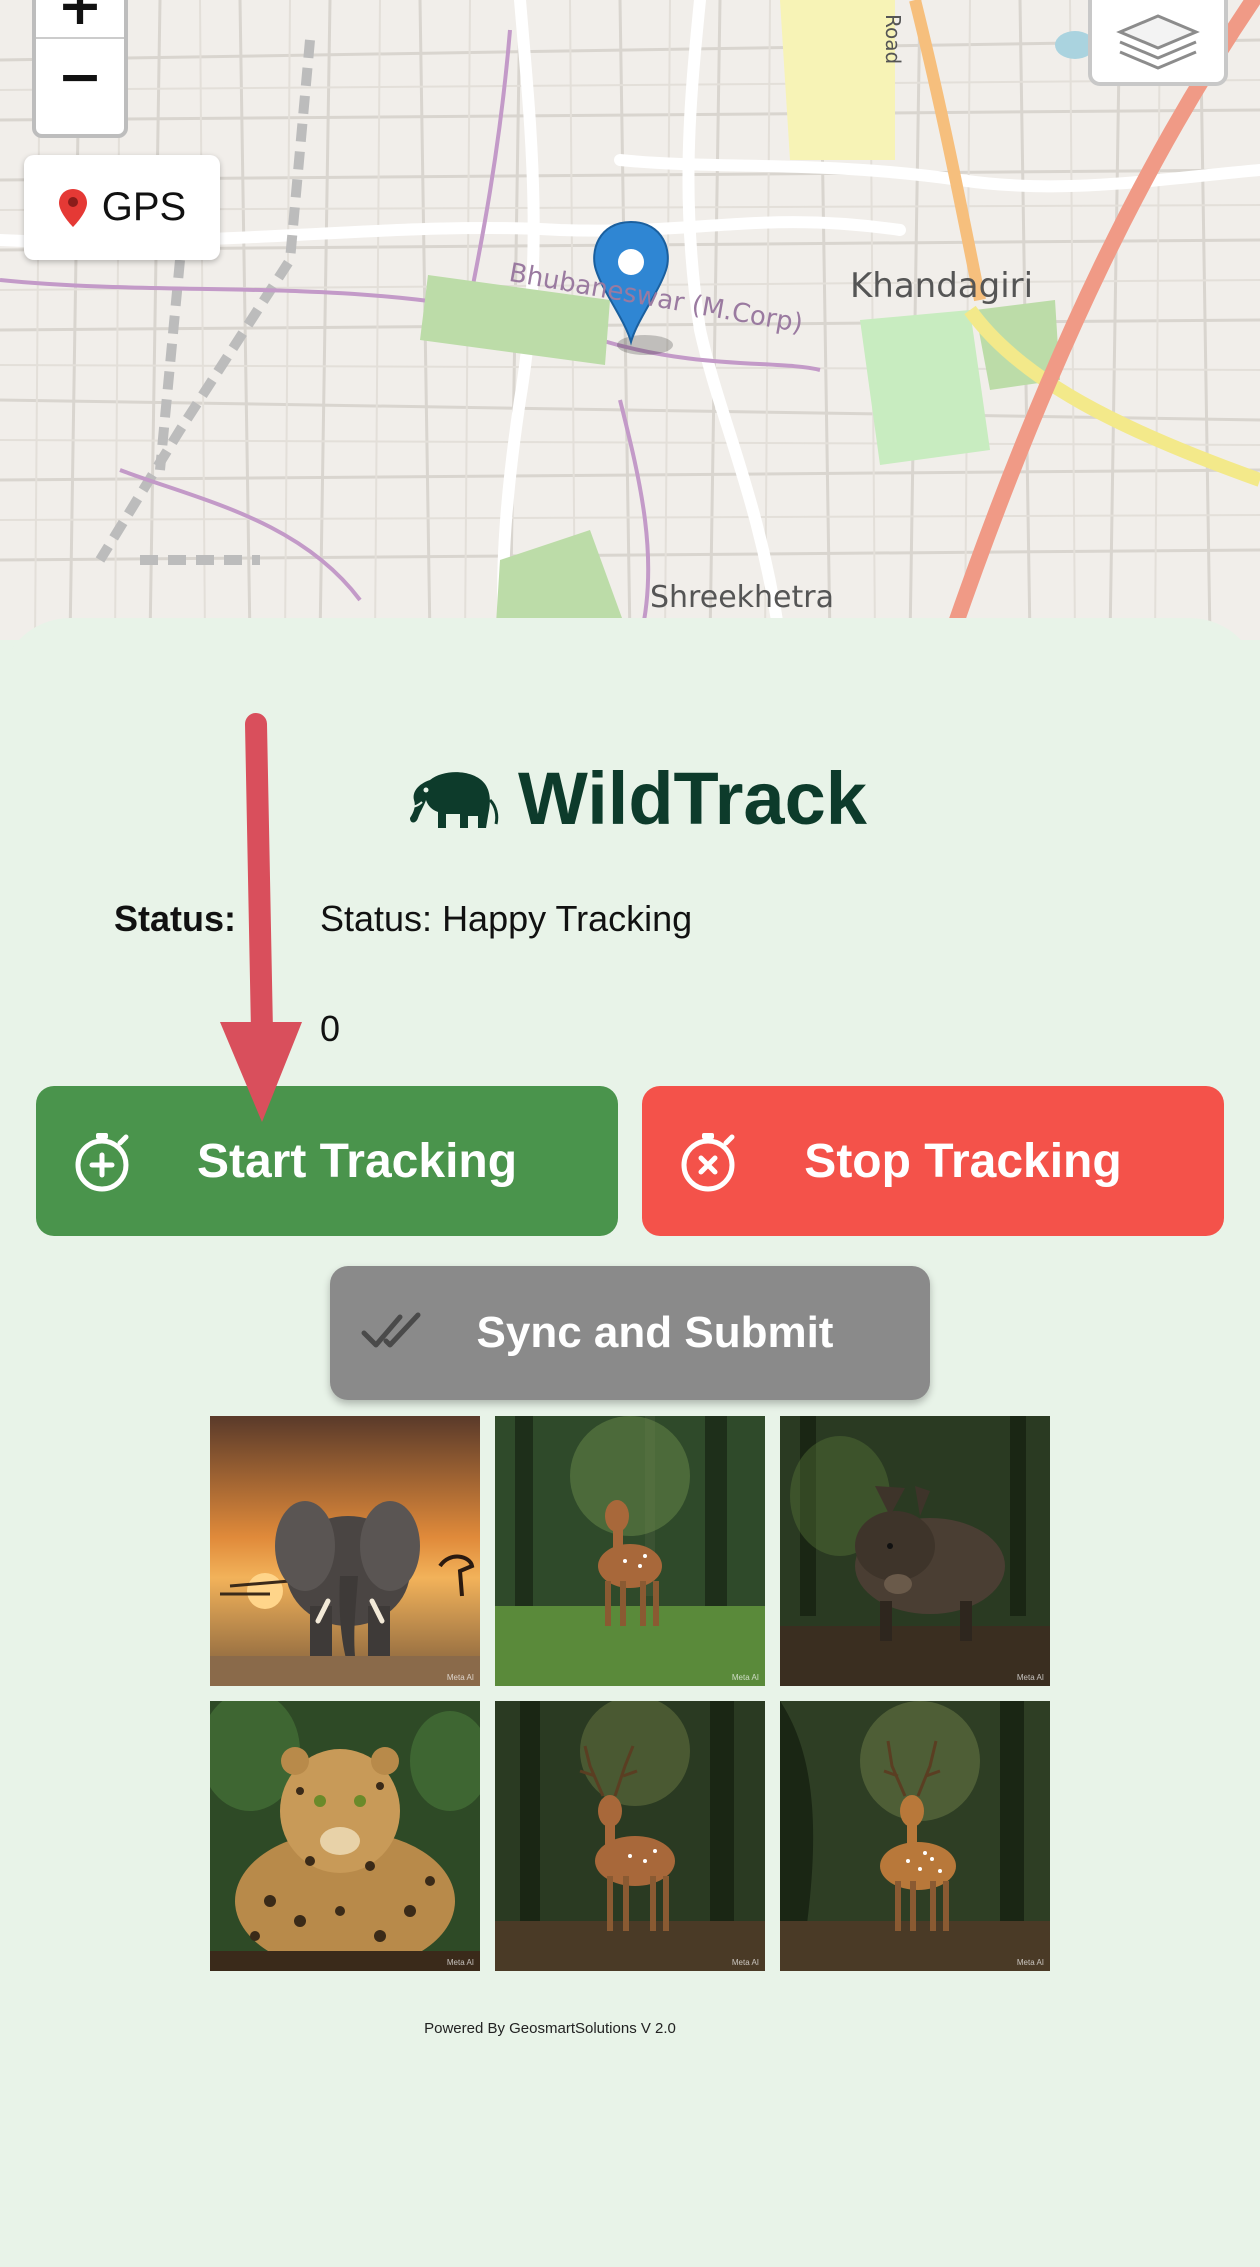  I want to click on map-label-khandagiri: Khandagiri, so click(942, 286).